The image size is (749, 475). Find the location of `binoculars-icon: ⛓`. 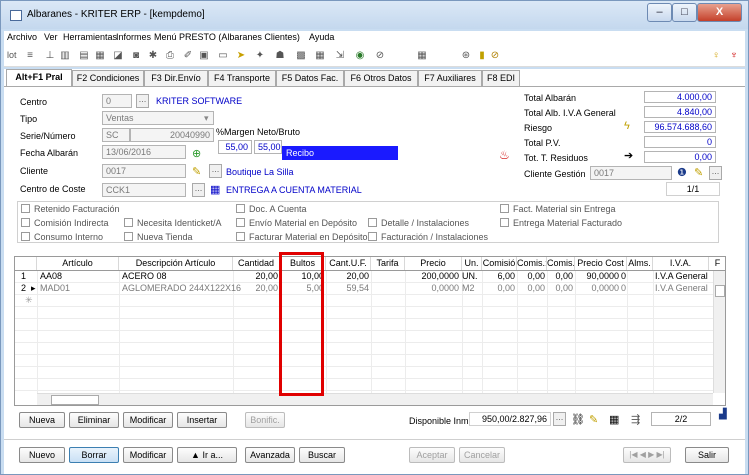

binoculars-icon: ⛓ is located at coordinates (578, 419).